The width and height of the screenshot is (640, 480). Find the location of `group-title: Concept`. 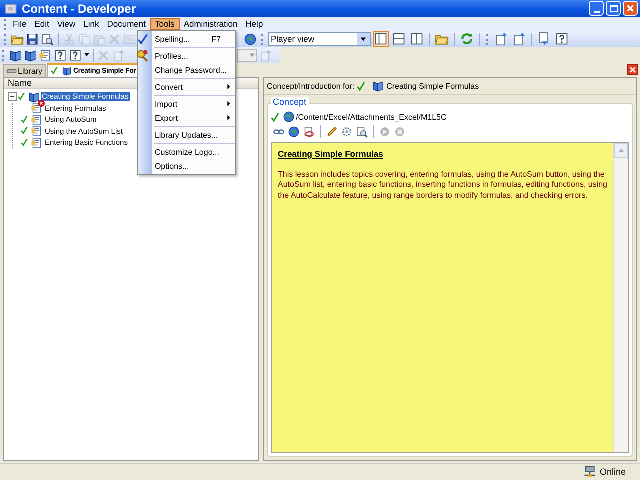

group-title: Concept is located at coordinates (290, 102).